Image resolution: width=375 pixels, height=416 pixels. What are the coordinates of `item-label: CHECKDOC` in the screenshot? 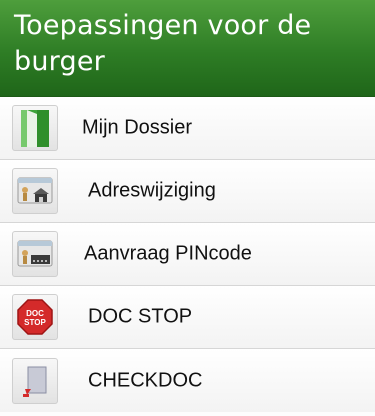 It's located at (145, 380).